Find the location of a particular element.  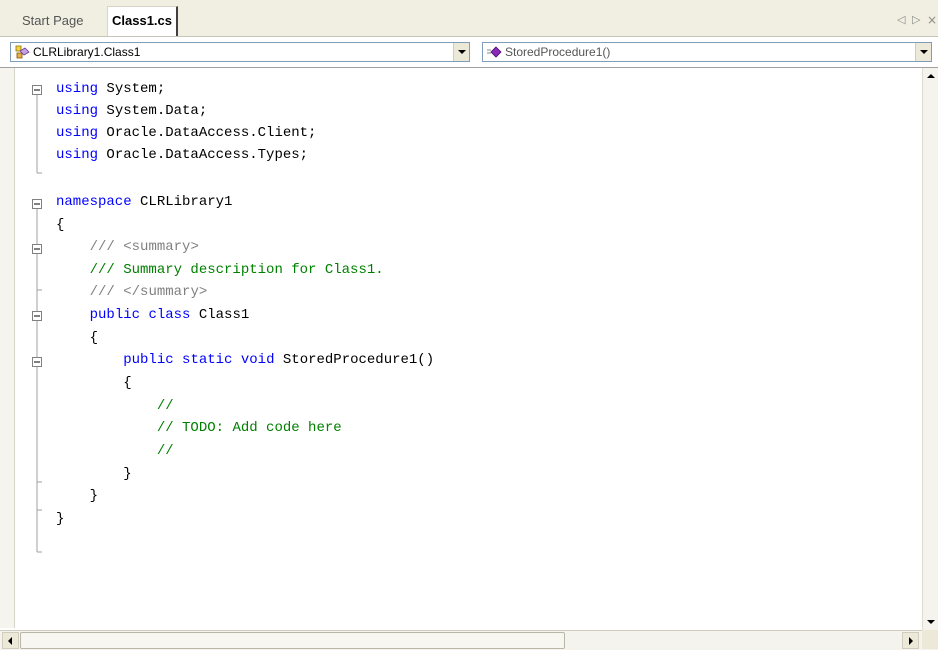

horizontal-scroll-thumb is located at coordinates (292, 640).